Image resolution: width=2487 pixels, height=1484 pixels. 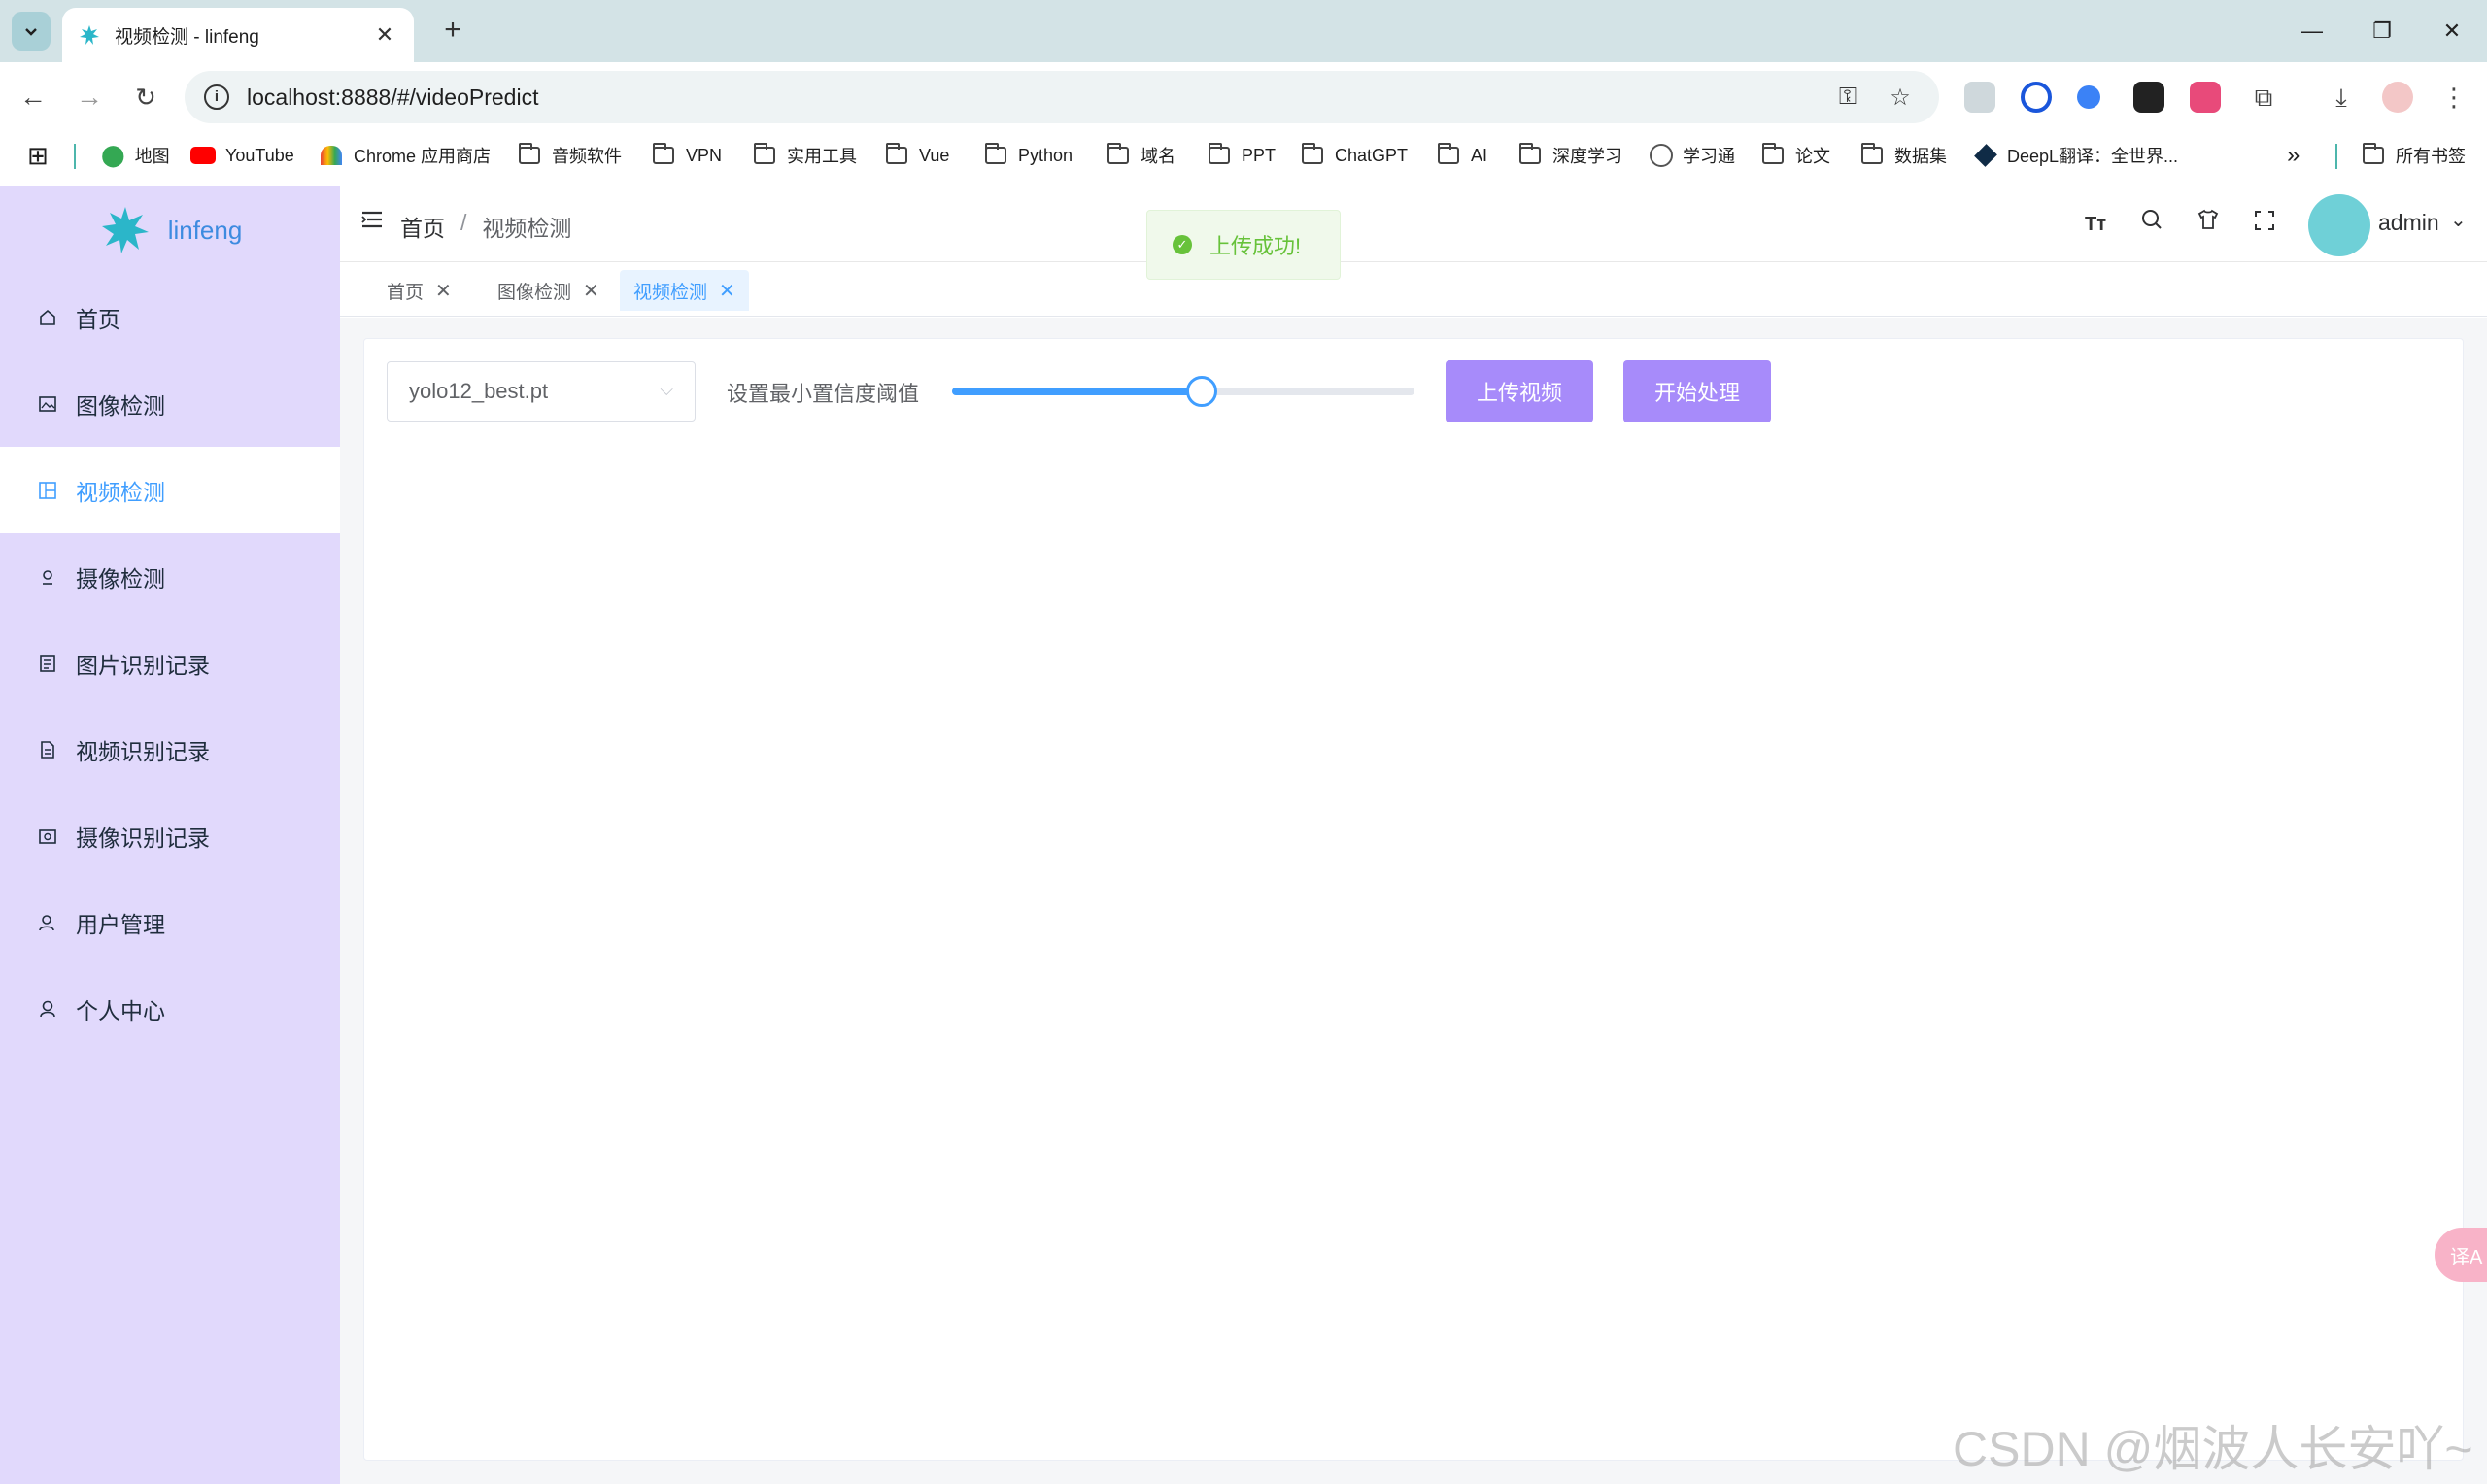 I want to click on tag-video-detect: 视频检测 ✕, so click(x=684, y=290).